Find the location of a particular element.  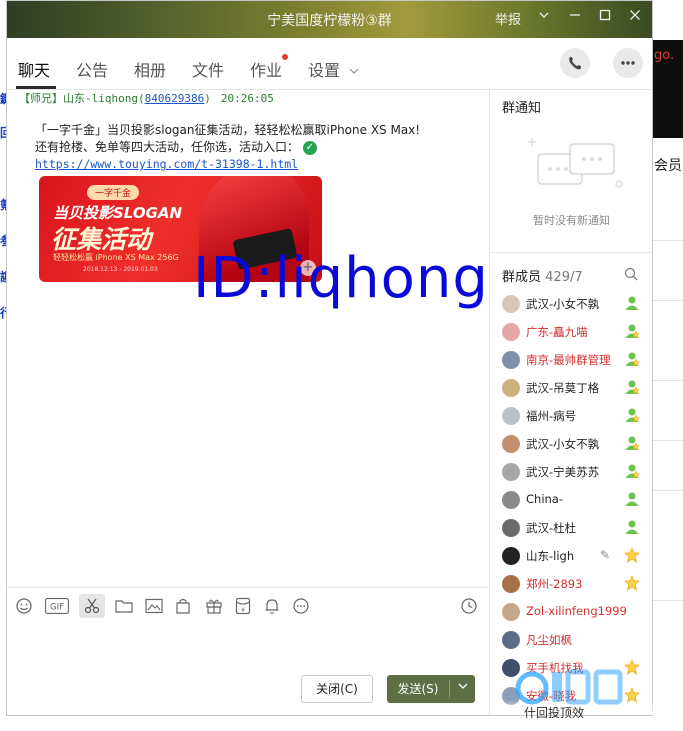

member-row: 武汉-宁美苏苏 is located at coordinates (571, 472).